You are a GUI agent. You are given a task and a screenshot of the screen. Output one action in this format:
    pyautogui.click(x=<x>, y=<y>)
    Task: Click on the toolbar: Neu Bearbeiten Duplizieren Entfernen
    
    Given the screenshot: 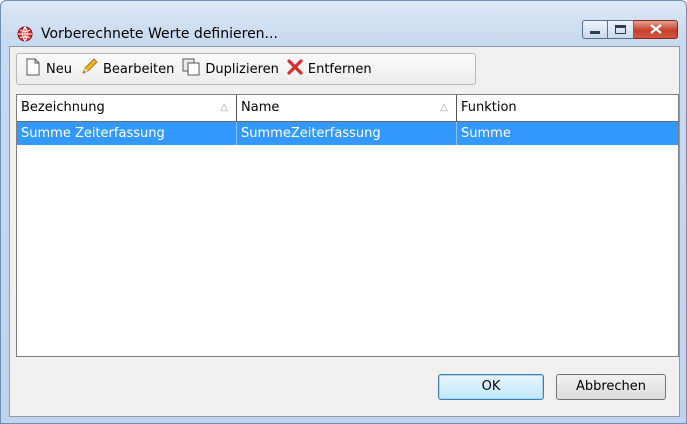 What is the action you would take?
    pyautogui.click(x=246, y=69)
    